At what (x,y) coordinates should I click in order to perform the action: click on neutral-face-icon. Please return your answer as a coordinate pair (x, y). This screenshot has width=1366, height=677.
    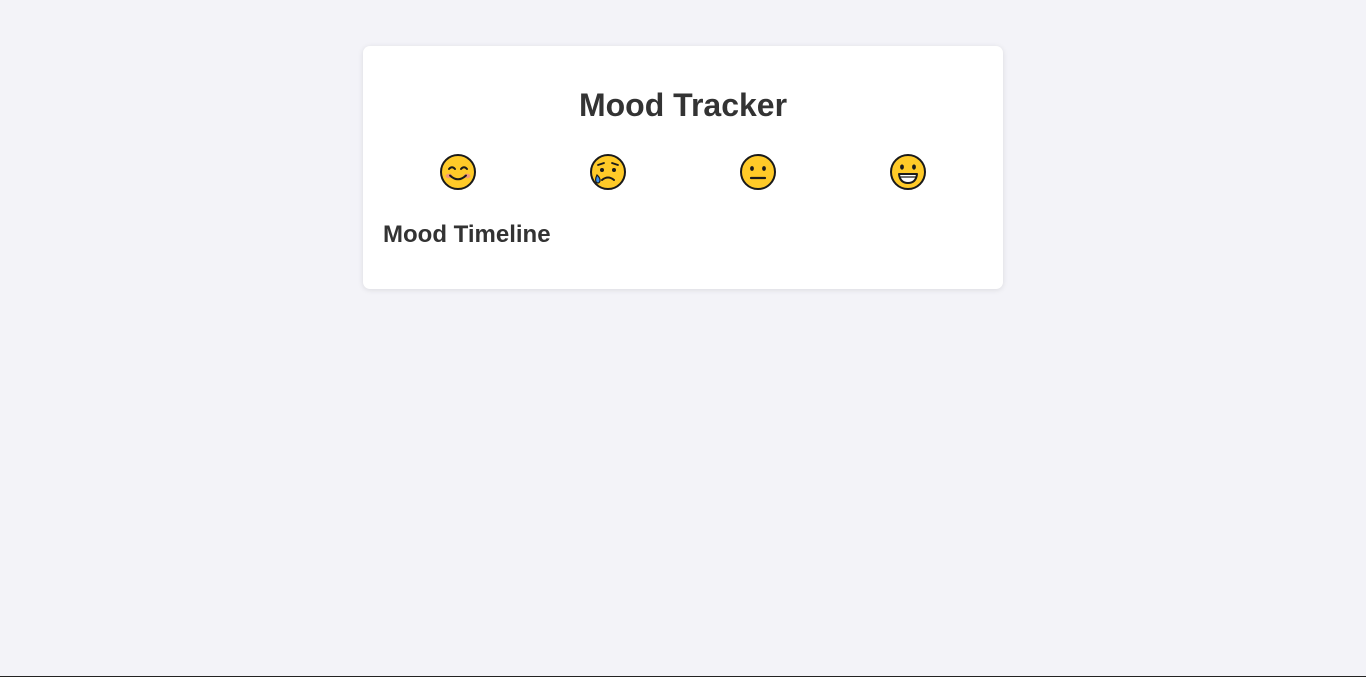
    Looking at the image, I should click on (758, 172).